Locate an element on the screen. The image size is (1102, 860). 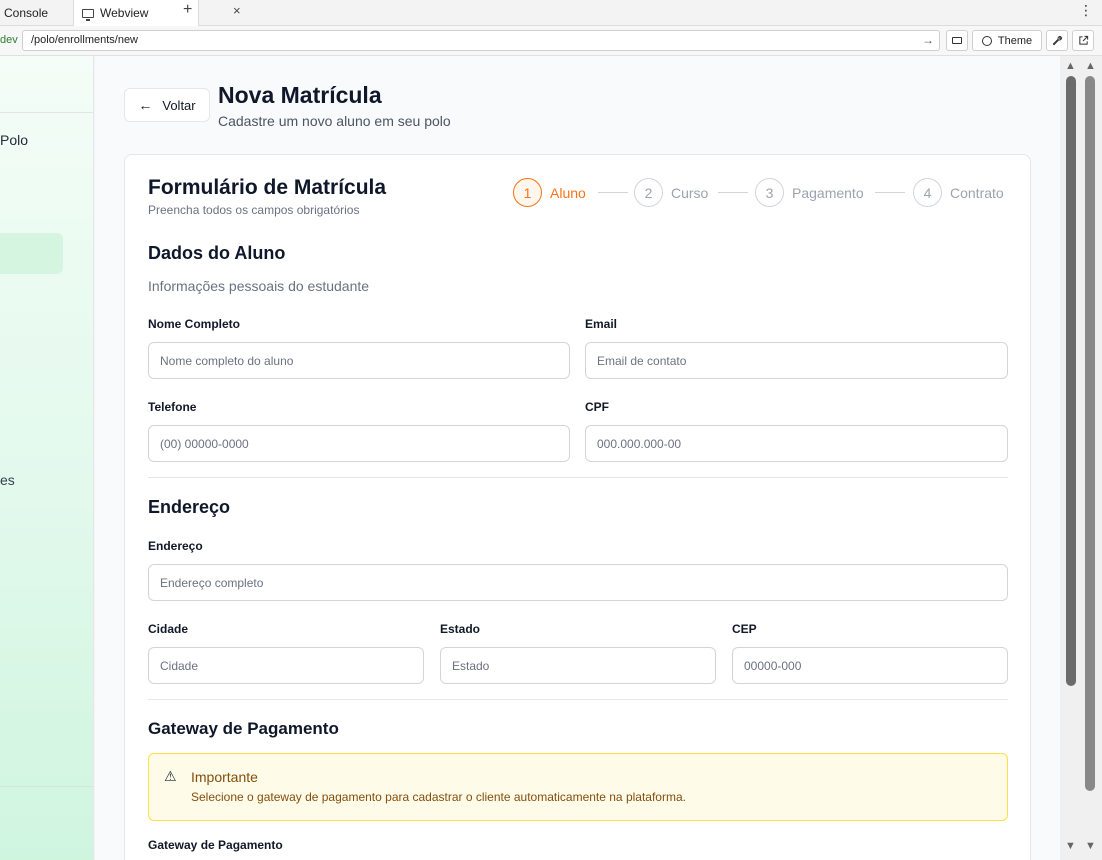
back-button-label: Voltar is located at coordinates (179, 105).